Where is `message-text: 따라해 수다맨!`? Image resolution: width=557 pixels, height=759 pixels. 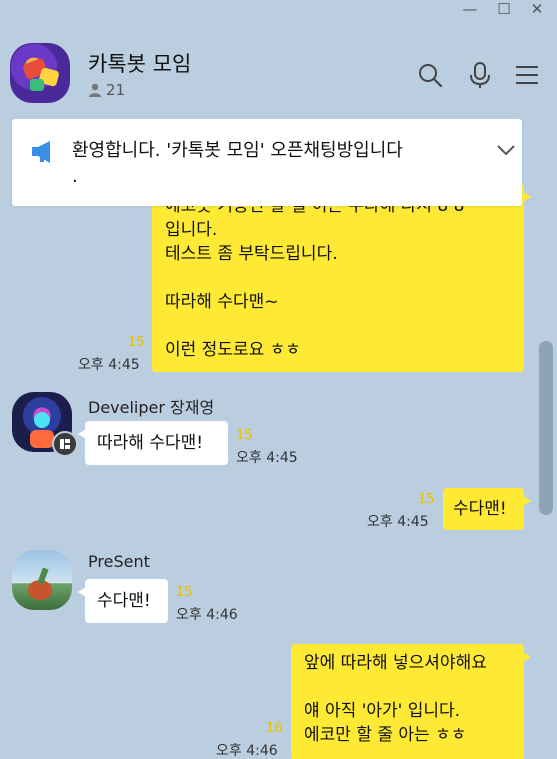
message-text: 따라해 수다맨! is located at coordinates (150, 443).